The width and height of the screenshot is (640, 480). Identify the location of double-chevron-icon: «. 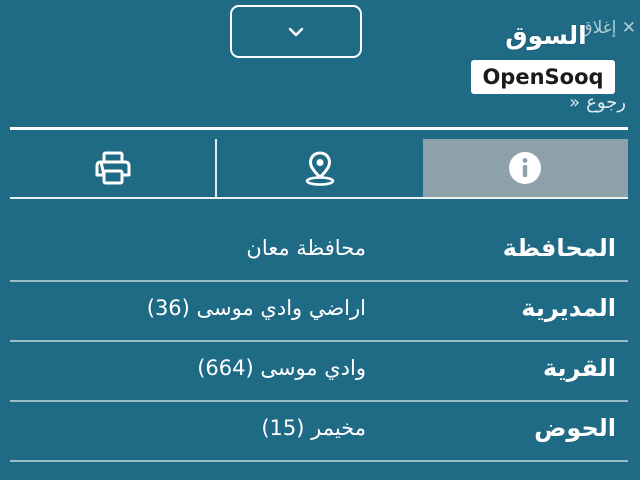
(575, 102).